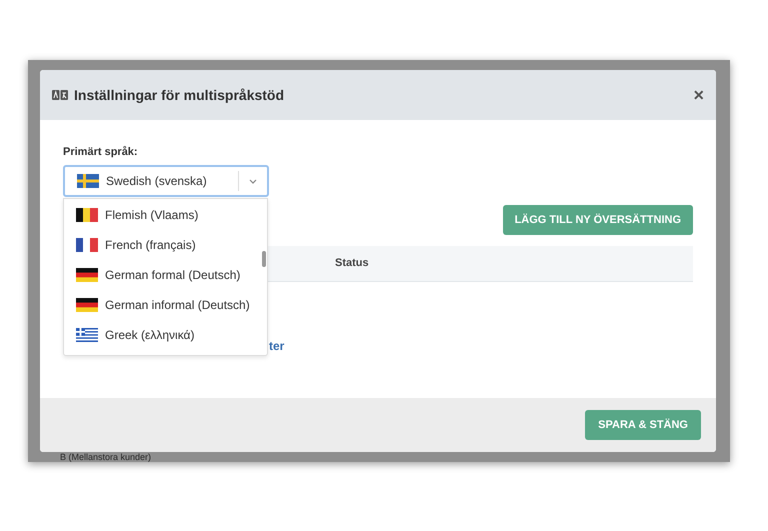 The image size is (768, 531). Describe the element at coordinates (253, 181) in the screenshot. I see `chevron-down-icon` at that location.